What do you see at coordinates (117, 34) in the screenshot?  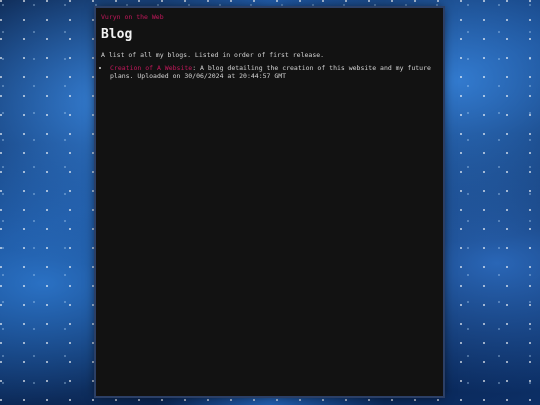 I see `page-title: Blog` at bounding box center [117, 34].